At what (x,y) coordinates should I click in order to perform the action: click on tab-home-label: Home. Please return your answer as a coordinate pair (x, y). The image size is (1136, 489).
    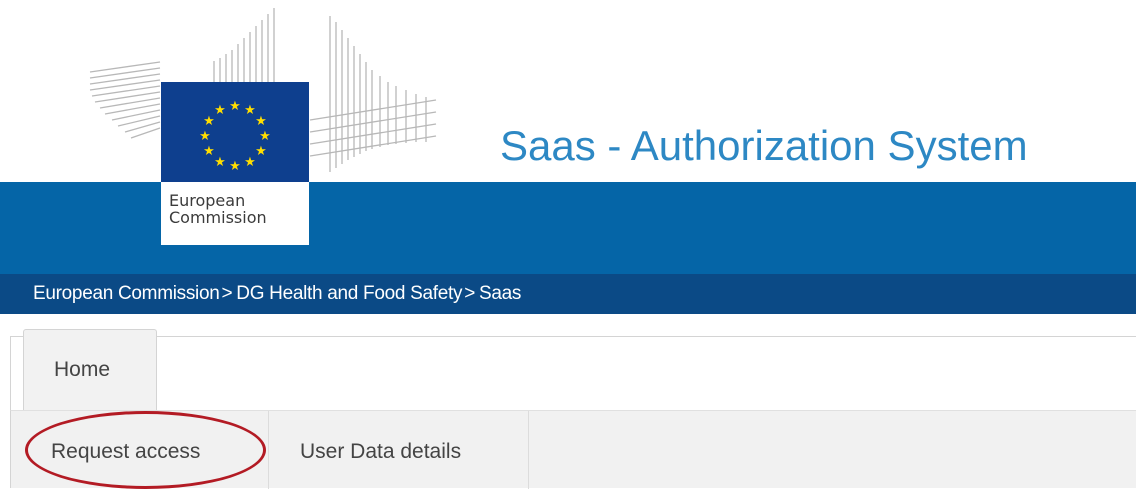
    Looking at the image, I should click on (82, 369).